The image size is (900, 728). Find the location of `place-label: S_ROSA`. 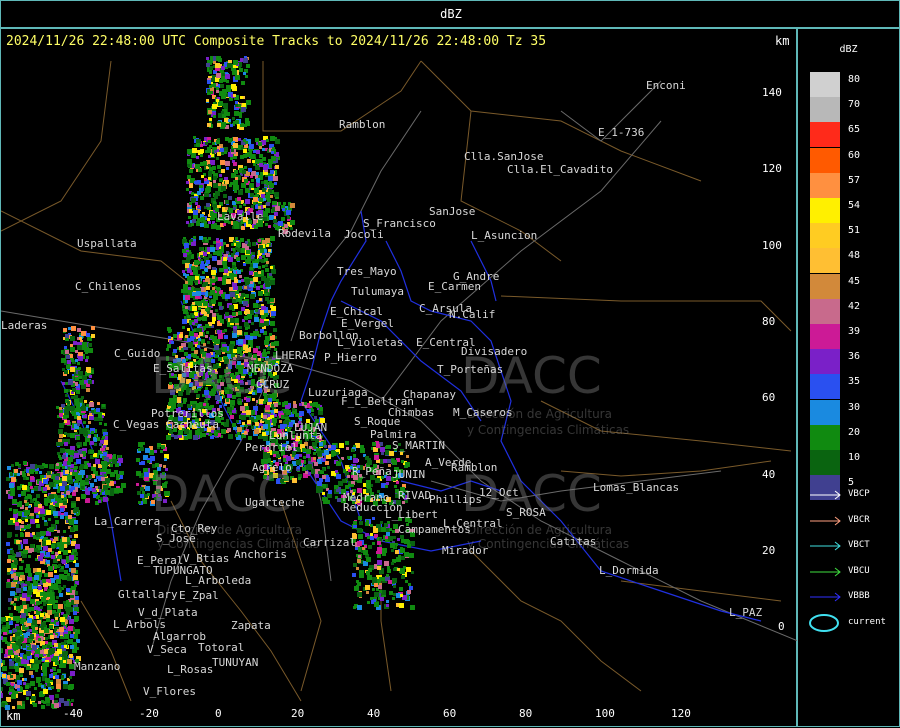

place-label: S_ROSA is located at coordinates (526, 512).